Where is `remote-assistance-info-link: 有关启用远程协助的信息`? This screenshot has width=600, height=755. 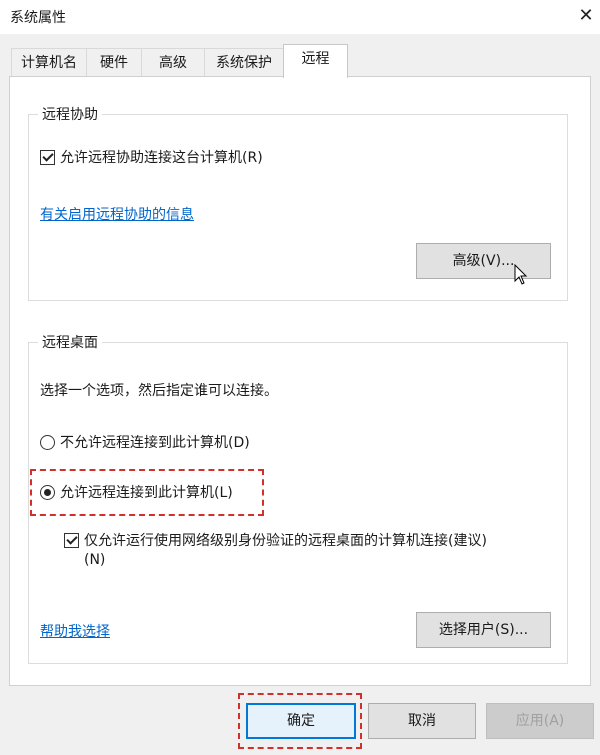
remote-assistance-info-link: 有关启用远程协助的信息 is located at coordinates (117, 214).